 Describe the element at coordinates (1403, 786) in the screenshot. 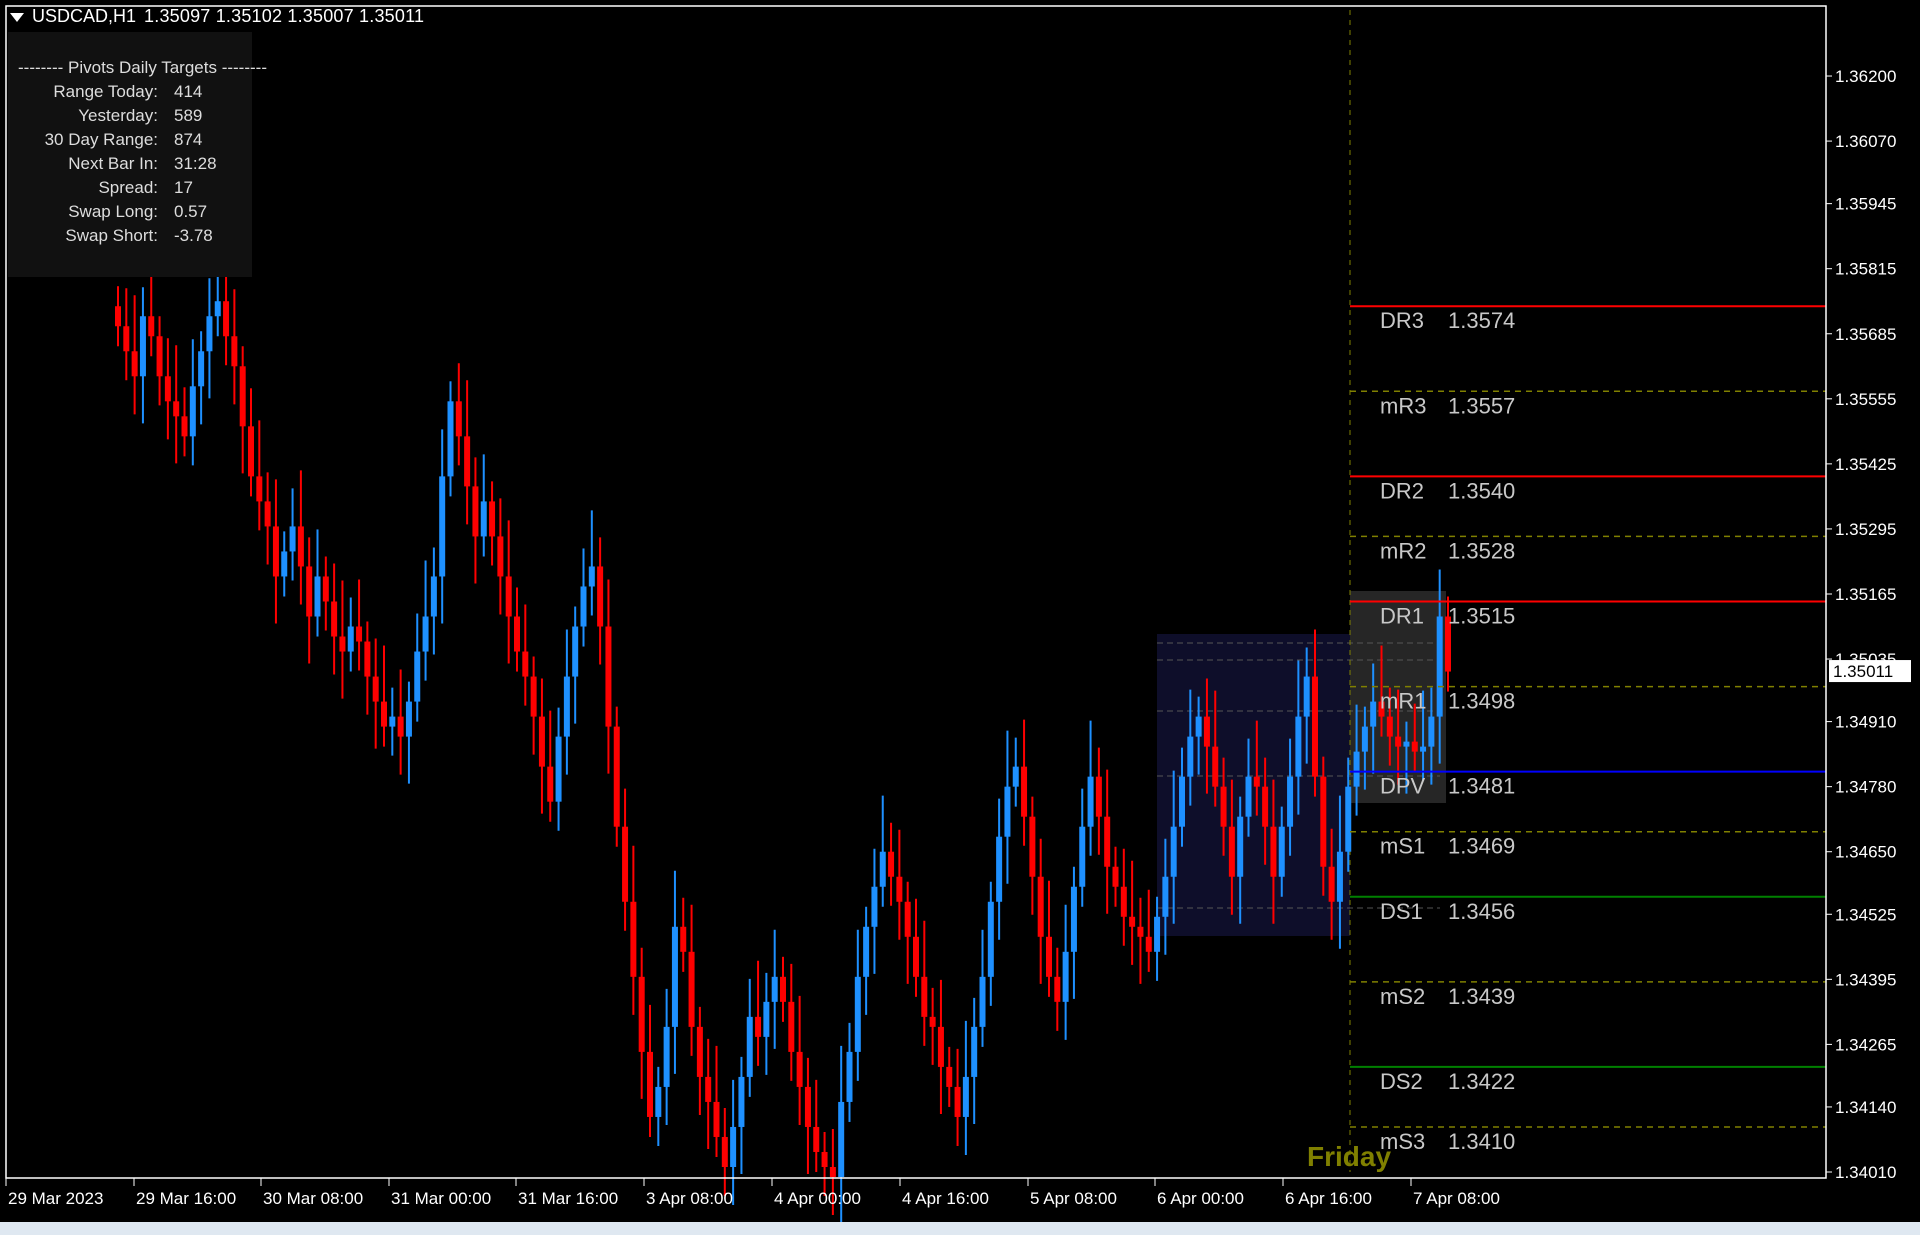

I see `pivot-name-dpv: DPV` at that location.